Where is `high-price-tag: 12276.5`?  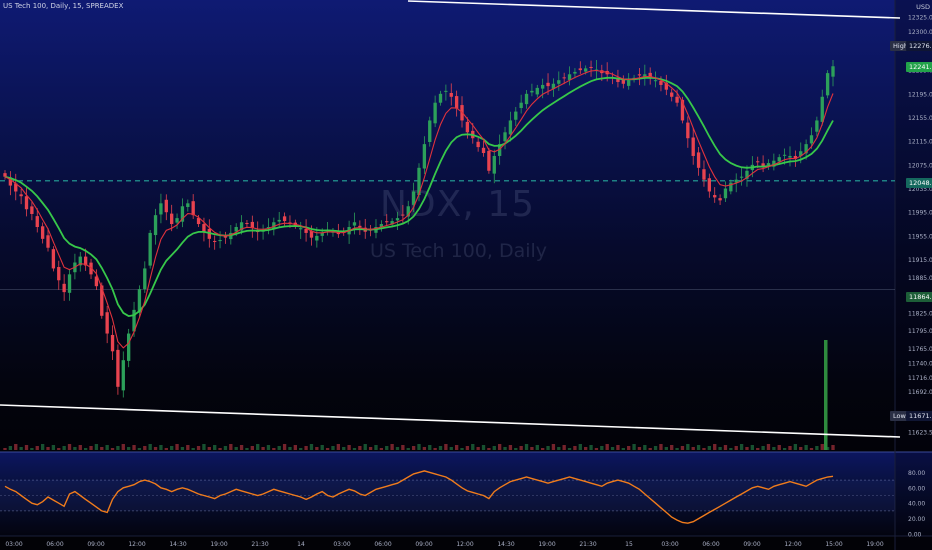
high-price-tag: 12276.5 is located at coordinates (919, 46).